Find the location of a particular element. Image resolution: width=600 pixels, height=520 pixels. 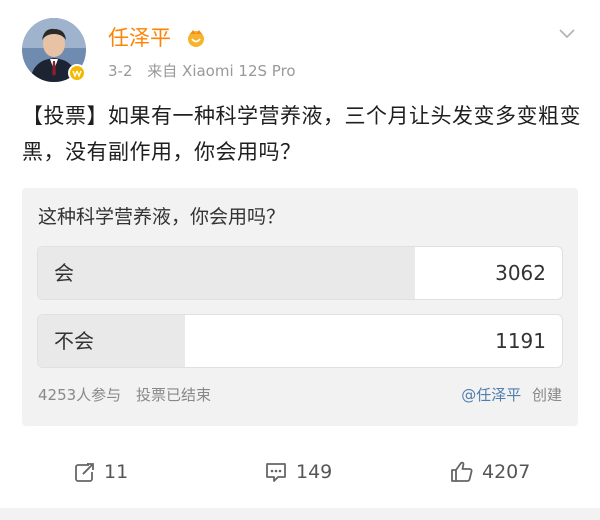

author-name: 任泽平 is located at coordinates (139, 38).